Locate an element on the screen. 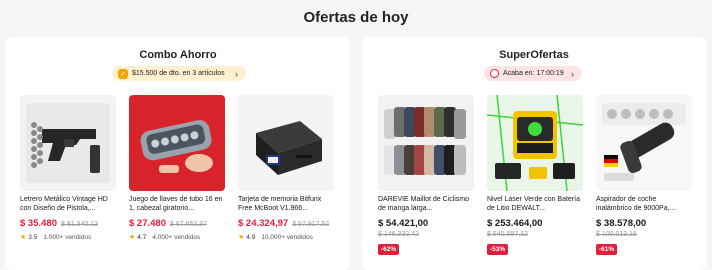 This screenshot has height=270, width=712. price-row: $ 27.480 $ 67.653,37 is located at coordinates (177, 223).